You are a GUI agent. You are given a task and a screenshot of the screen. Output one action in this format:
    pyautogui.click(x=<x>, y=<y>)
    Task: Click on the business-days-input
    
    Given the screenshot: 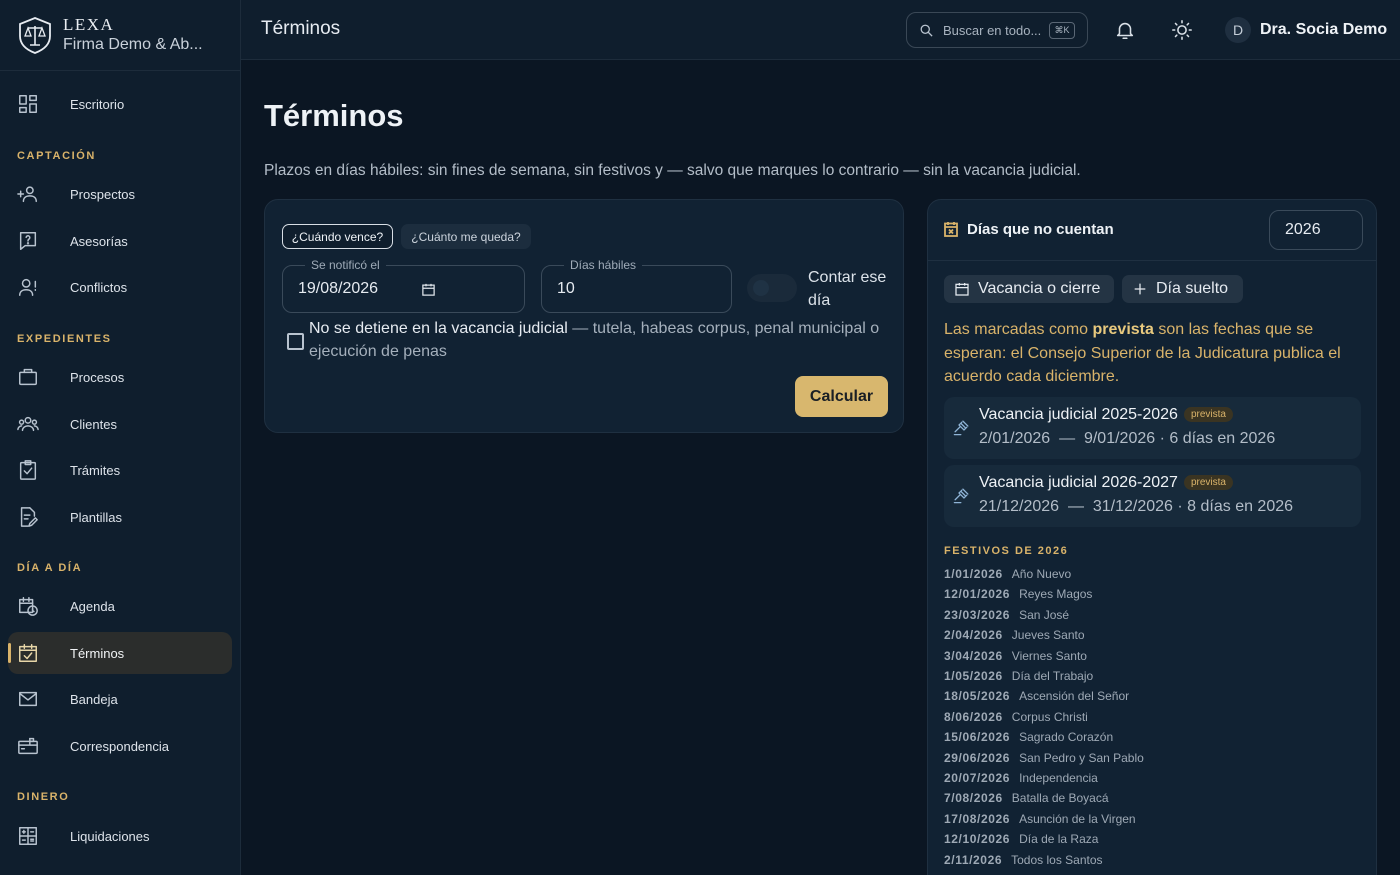 What is the action you would take?
    pyautogui.click(x=617, y=289)
    